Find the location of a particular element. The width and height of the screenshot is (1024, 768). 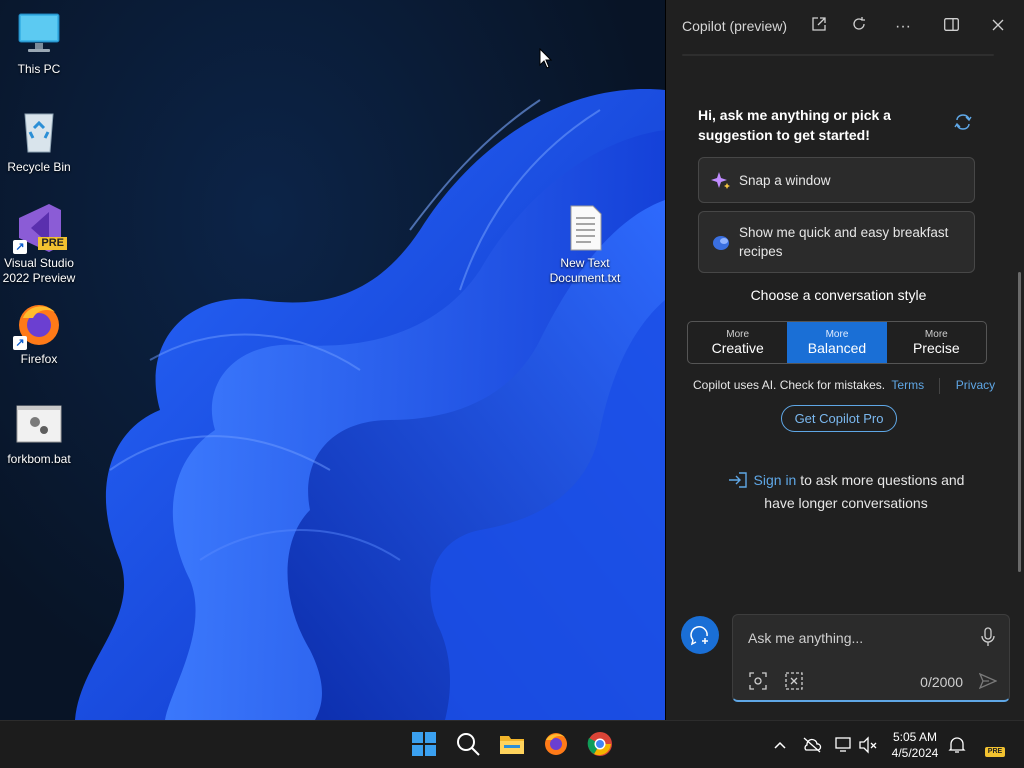

open-external-icon is located at coordinates (819, 24).